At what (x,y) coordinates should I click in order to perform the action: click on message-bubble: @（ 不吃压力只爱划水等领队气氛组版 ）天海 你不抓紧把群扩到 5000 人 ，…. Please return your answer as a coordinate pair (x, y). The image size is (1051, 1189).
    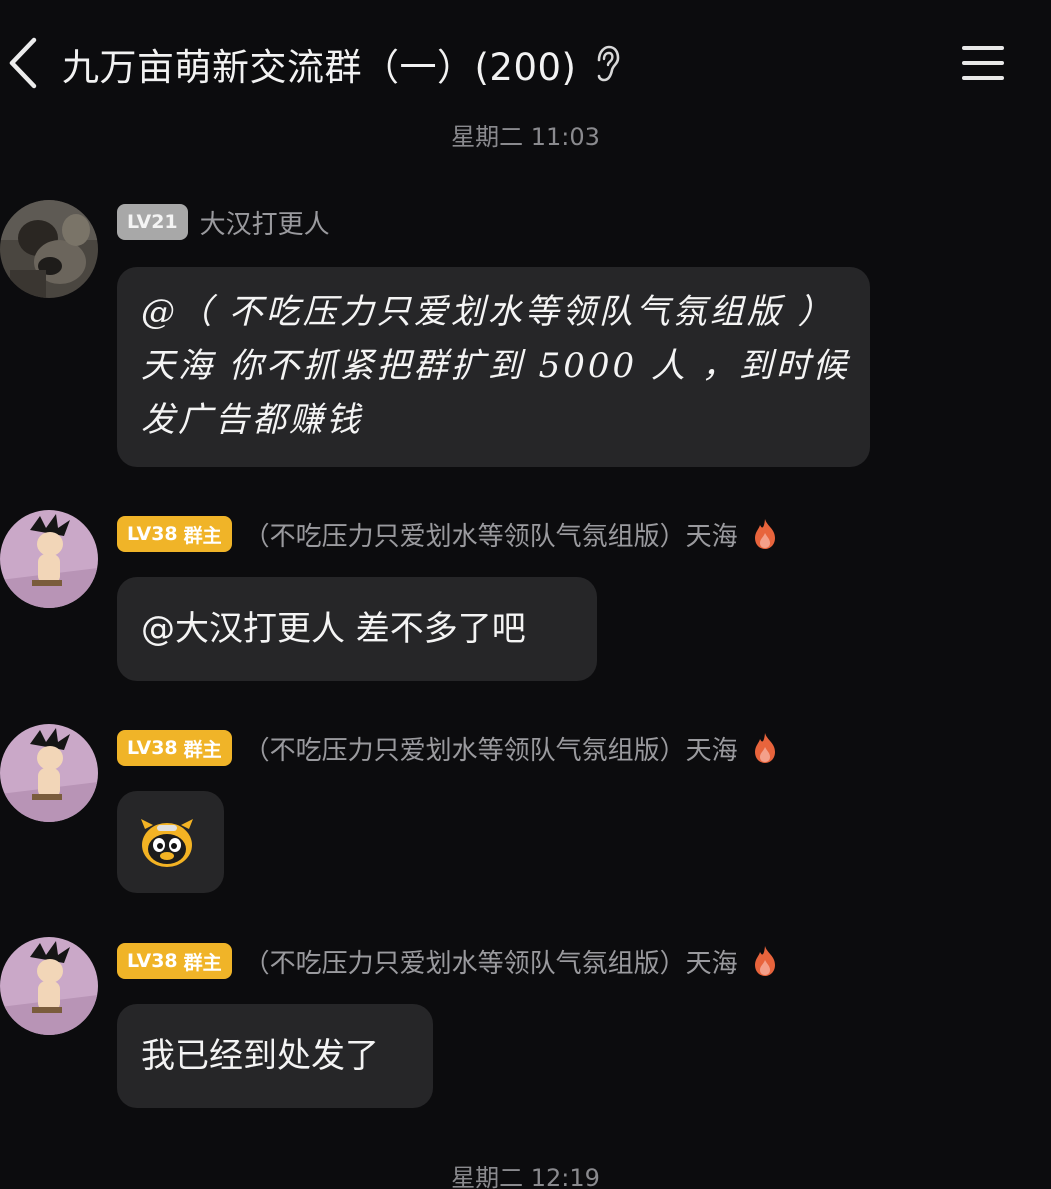
    Looking at the image, I should click on (493, 367).